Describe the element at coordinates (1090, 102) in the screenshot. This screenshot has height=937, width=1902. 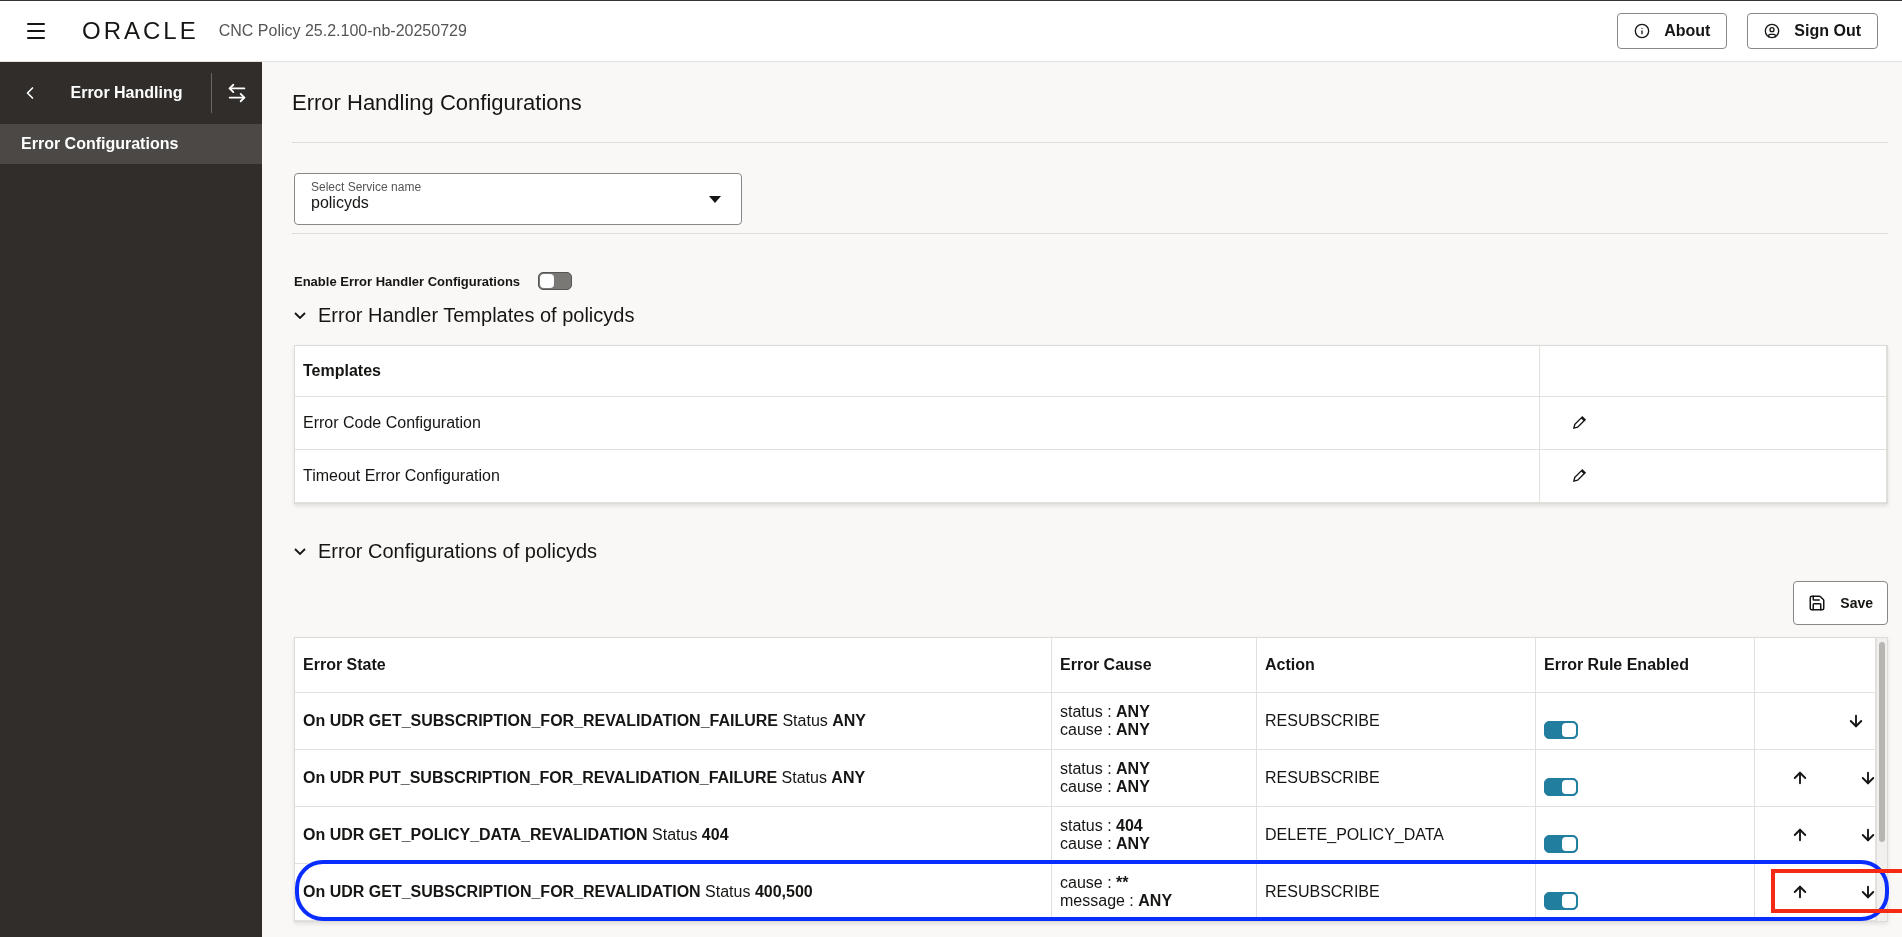
I see `page-title: Error Handling Configurations` at that location.